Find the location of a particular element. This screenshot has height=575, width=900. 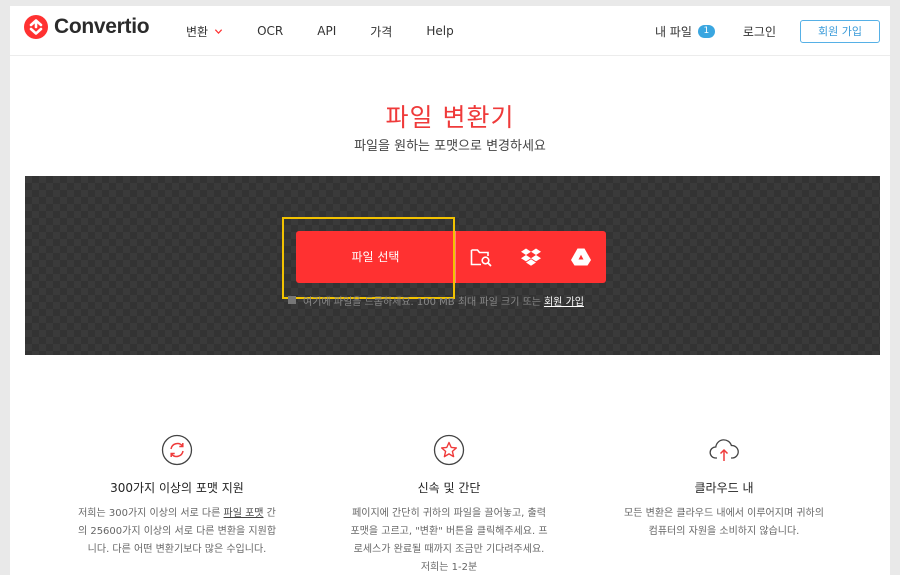

logo: Convertio is located at coordinates (87, 27).